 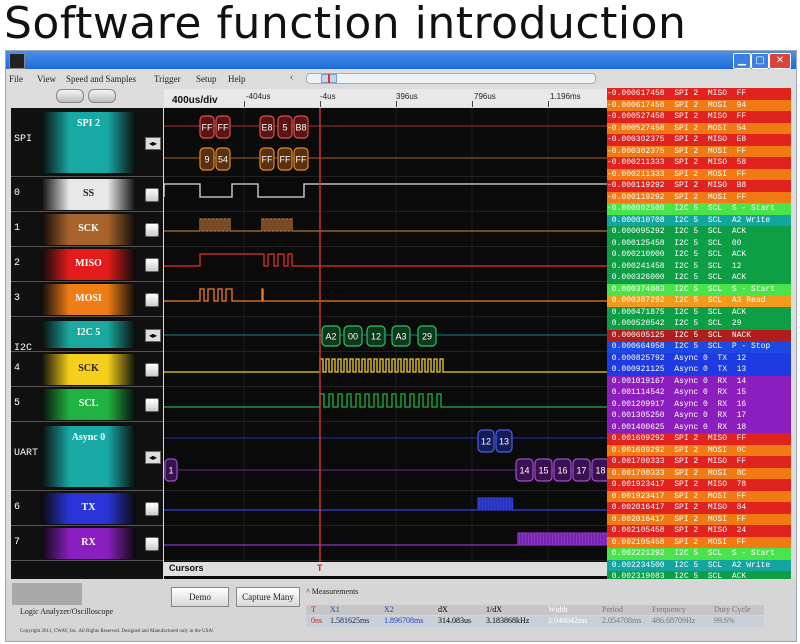 What do you see at coordinates (524, 470) in the screenshot?
I see `uart-rx-byte: 14` at bounding box center [524, 470].